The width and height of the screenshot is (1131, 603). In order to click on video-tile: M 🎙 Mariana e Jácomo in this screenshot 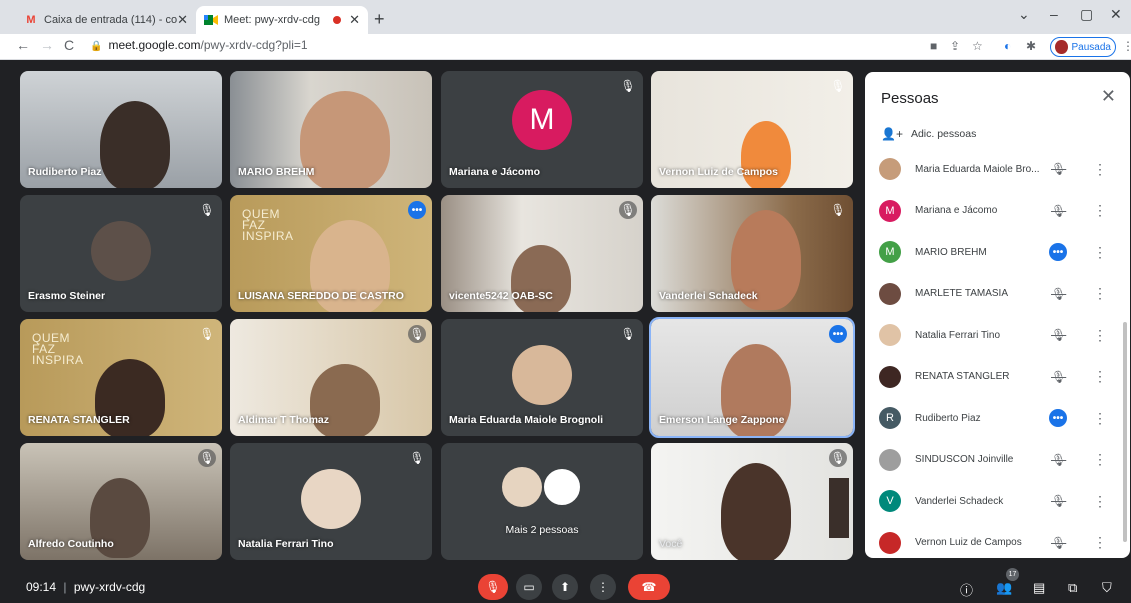, I will do `click(542, 129)`.